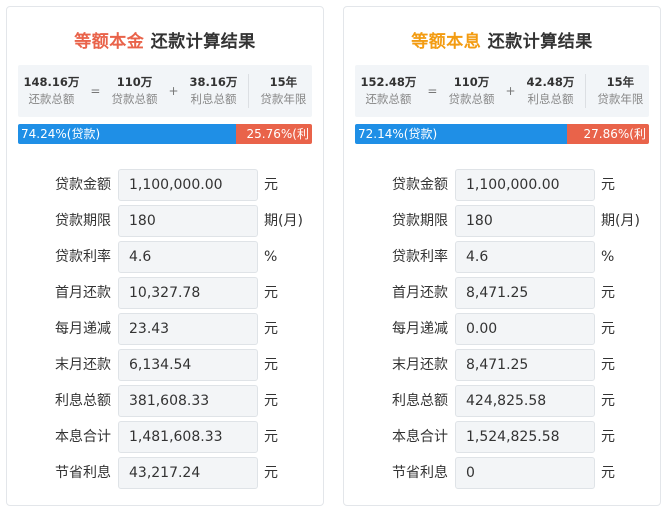  Describe the element at coordinates (188, 473) in the screenshot. I see `row-value-field: 43,217.24` at that location.